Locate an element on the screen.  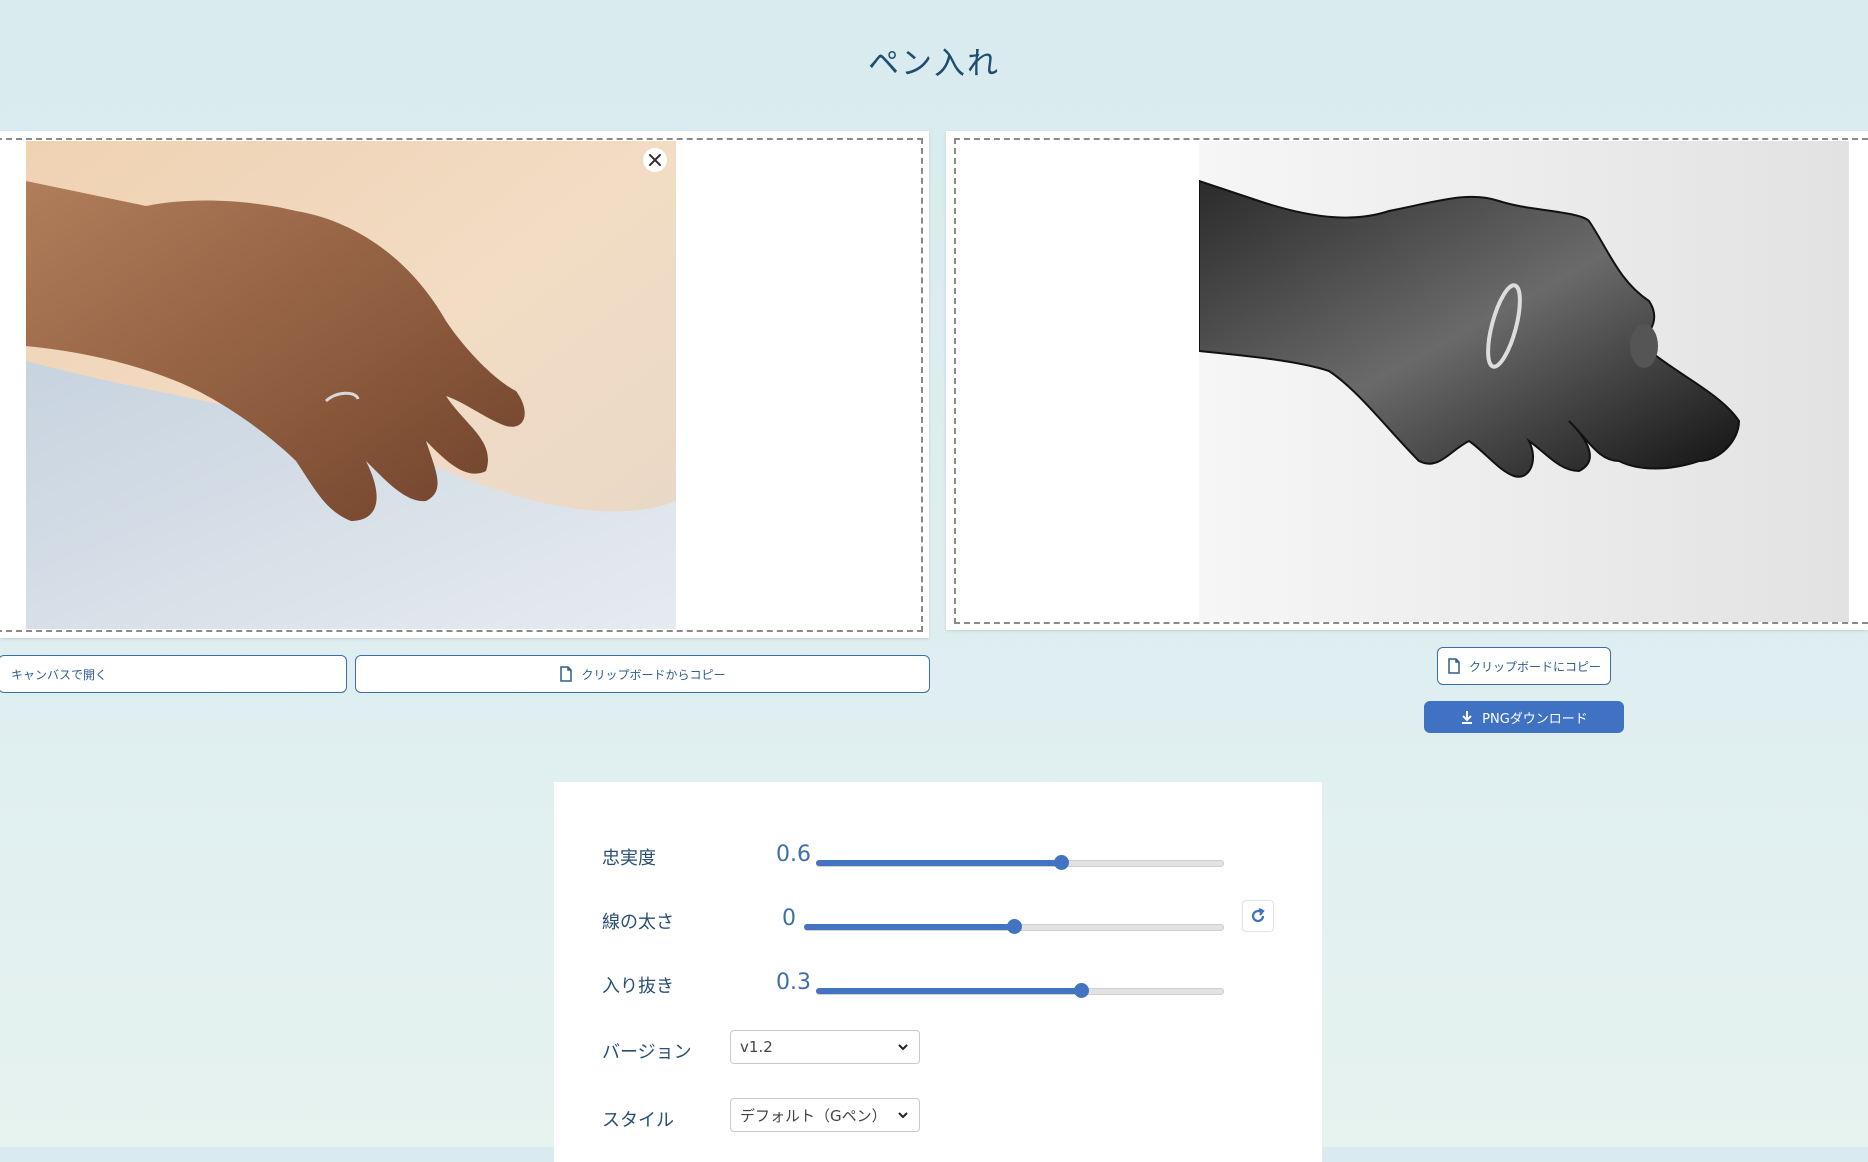
line-width-label: 線の太さ is located at coordinates (638, 922).